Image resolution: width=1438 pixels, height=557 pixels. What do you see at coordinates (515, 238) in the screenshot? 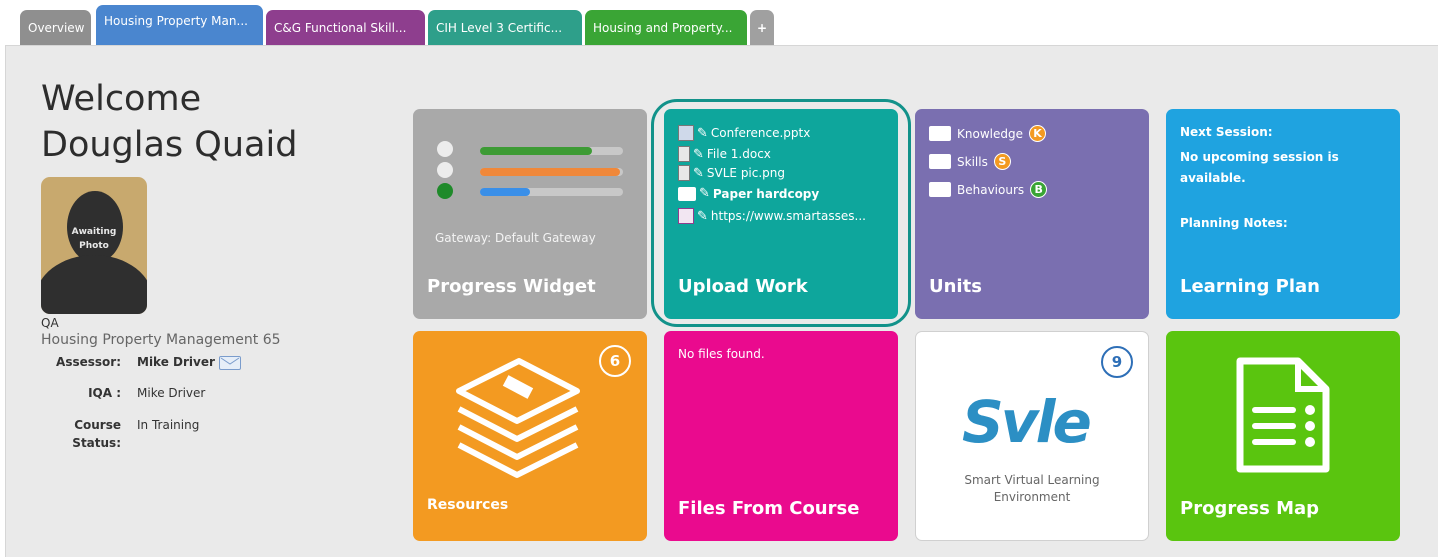
I see `gateway-label: Gateway: Default Gateway` at bounding box center [515, 238].